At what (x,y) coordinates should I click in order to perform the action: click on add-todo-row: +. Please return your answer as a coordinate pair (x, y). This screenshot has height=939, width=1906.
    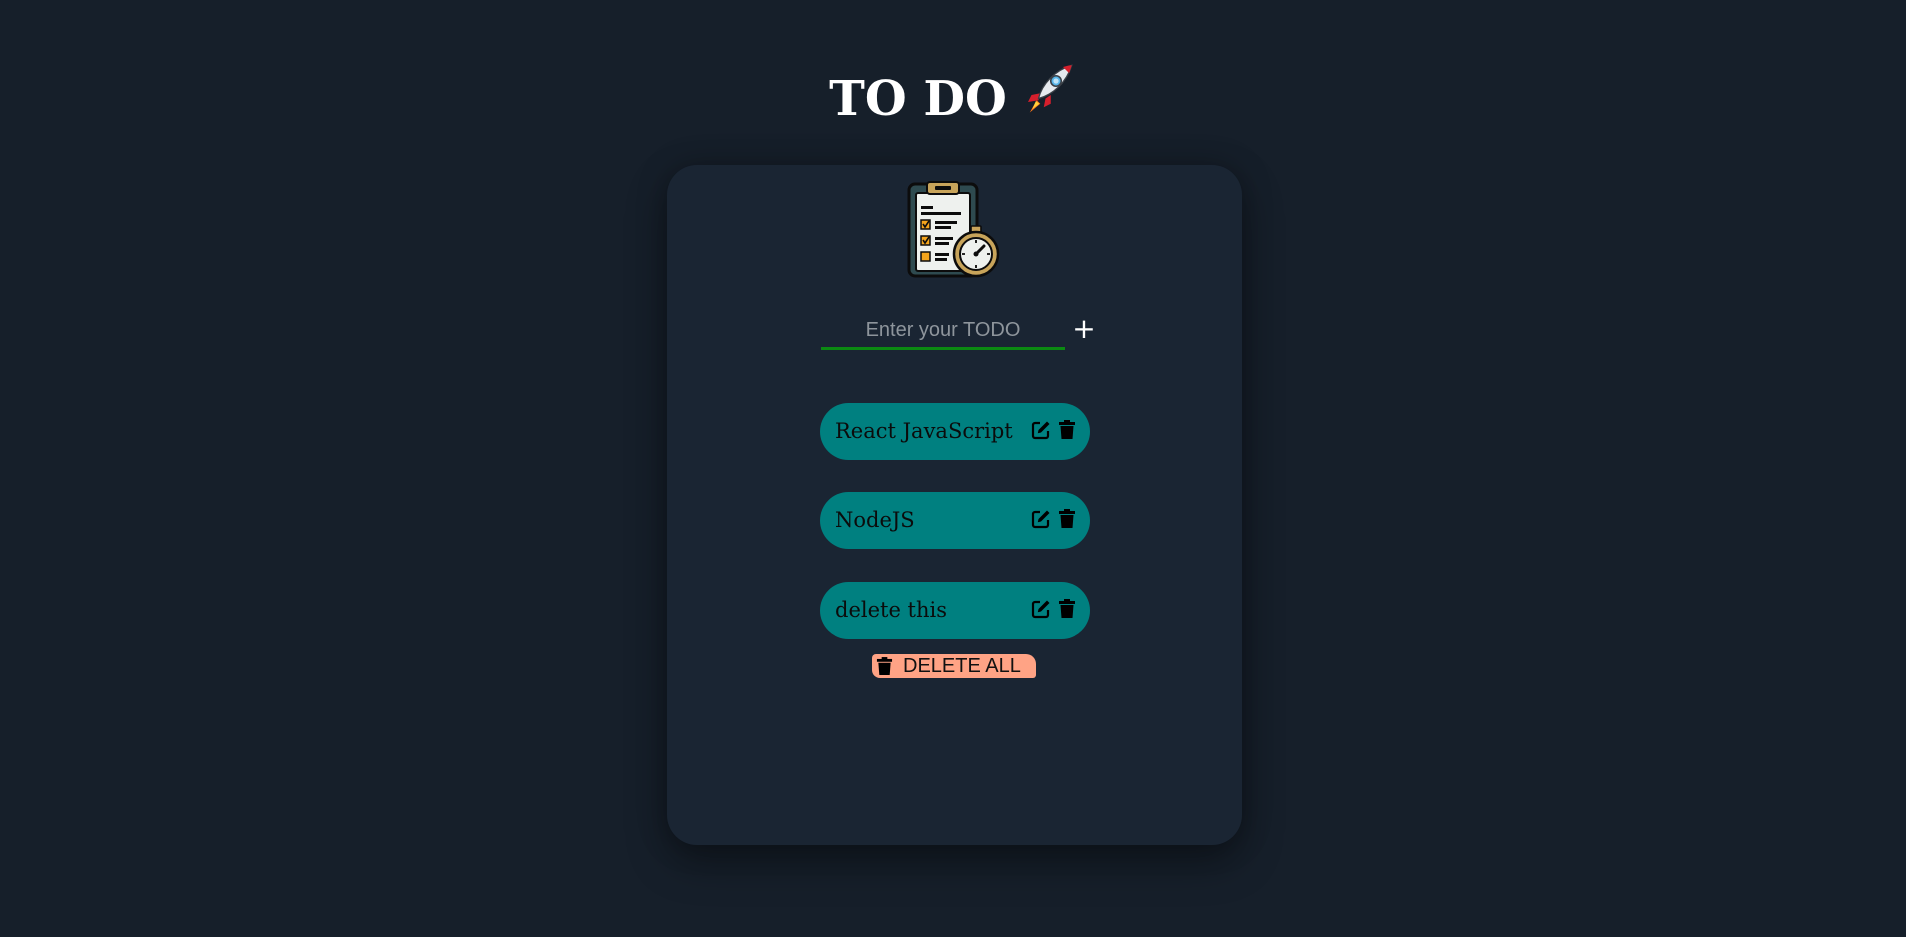
    Looking at the image, I should click on (966, 334).